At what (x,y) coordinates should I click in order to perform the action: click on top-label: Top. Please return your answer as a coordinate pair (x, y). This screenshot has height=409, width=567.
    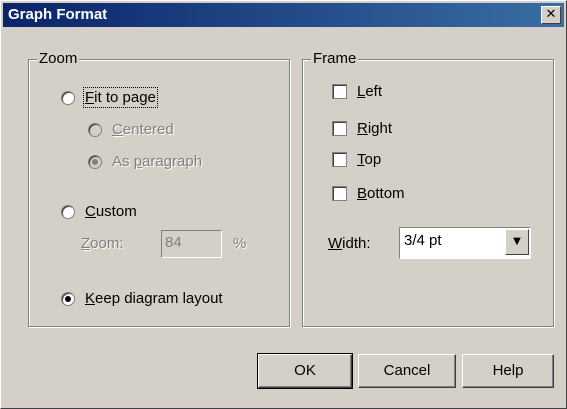
    Looking at the image, I should click on (369, 159).